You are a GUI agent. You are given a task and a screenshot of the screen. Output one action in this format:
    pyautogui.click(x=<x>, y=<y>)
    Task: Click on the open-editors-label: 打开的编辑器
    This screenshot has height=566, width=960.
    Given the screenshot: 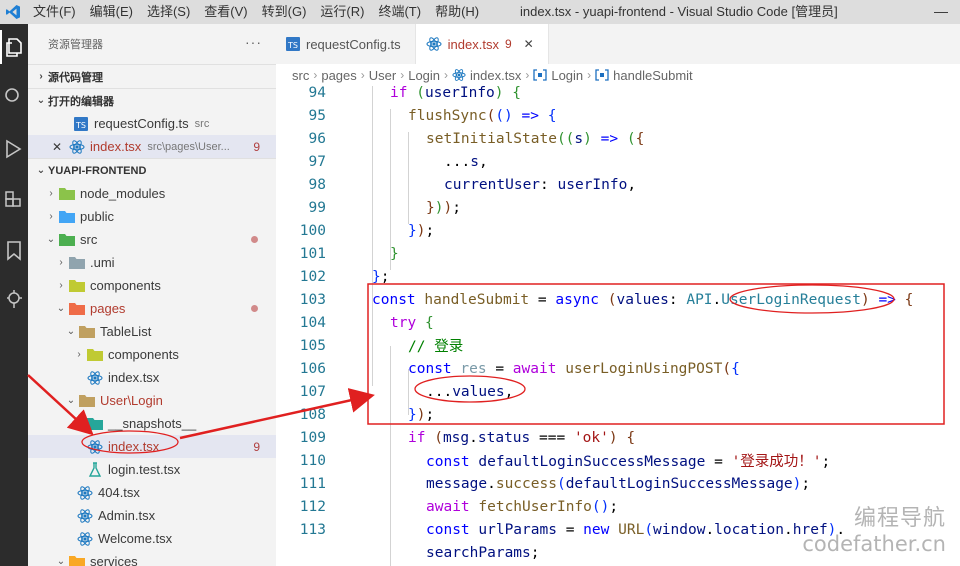 What is the action you would take?
    pyautogui.click(x=81, y=101)
    